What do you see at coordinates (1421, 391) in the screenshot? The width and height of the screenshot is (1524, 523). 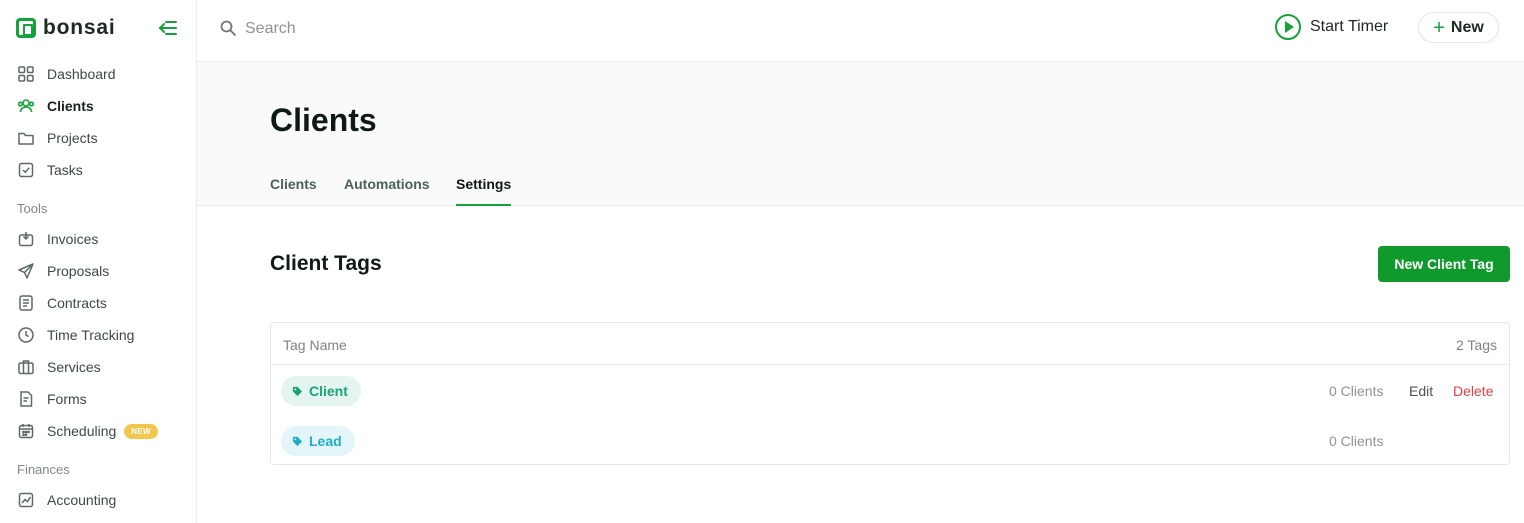 I see `edit-link: Edit` at bounding box center [1421, 391].